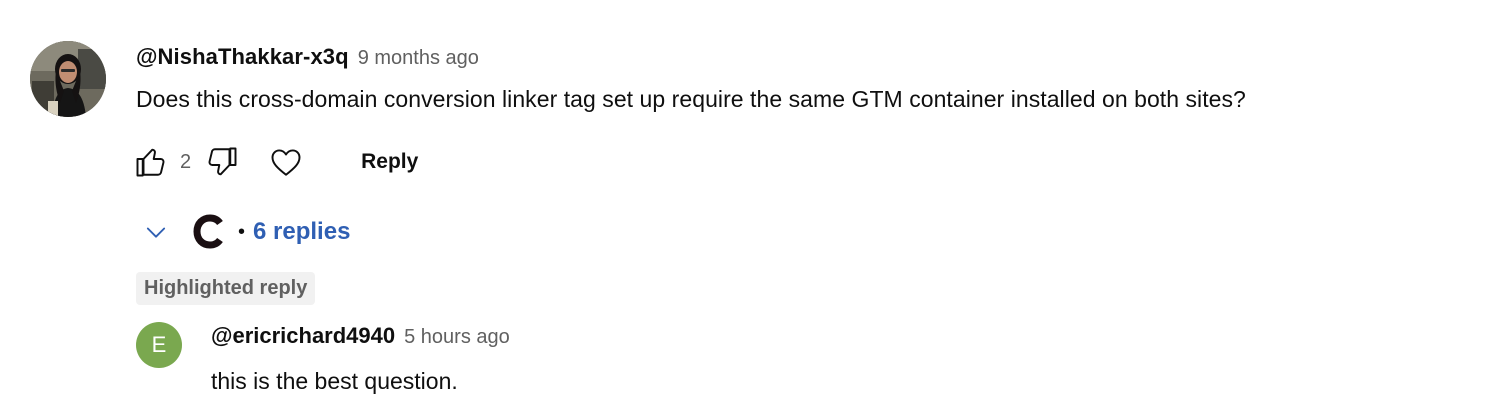 The width and height of the screenshot is (1500, 413). I want to click on comment-author: @NishaThakkar-x3q, so click(242, 57).